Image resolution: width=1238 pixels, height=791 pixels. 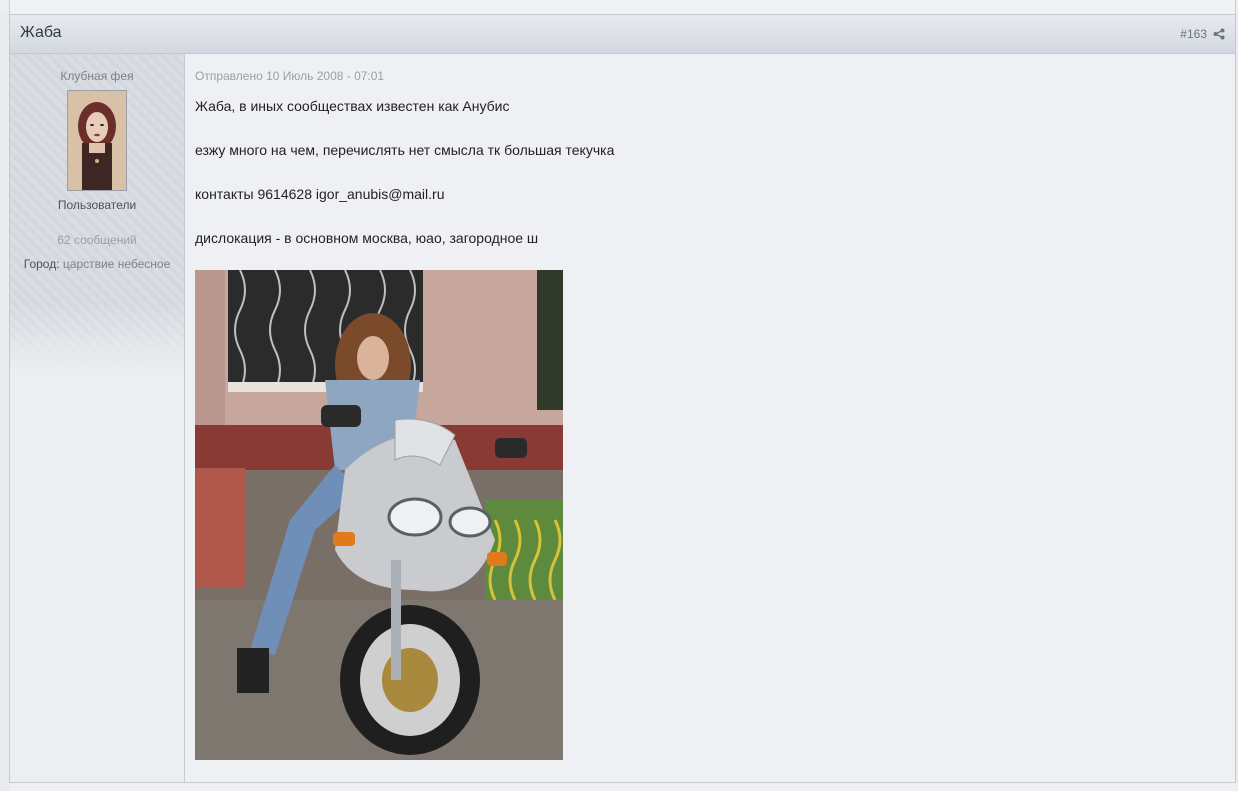 I want to click on post-text-line: контакты 9614628 igor_anubis@mail.ru, so click(x=320, y=194).